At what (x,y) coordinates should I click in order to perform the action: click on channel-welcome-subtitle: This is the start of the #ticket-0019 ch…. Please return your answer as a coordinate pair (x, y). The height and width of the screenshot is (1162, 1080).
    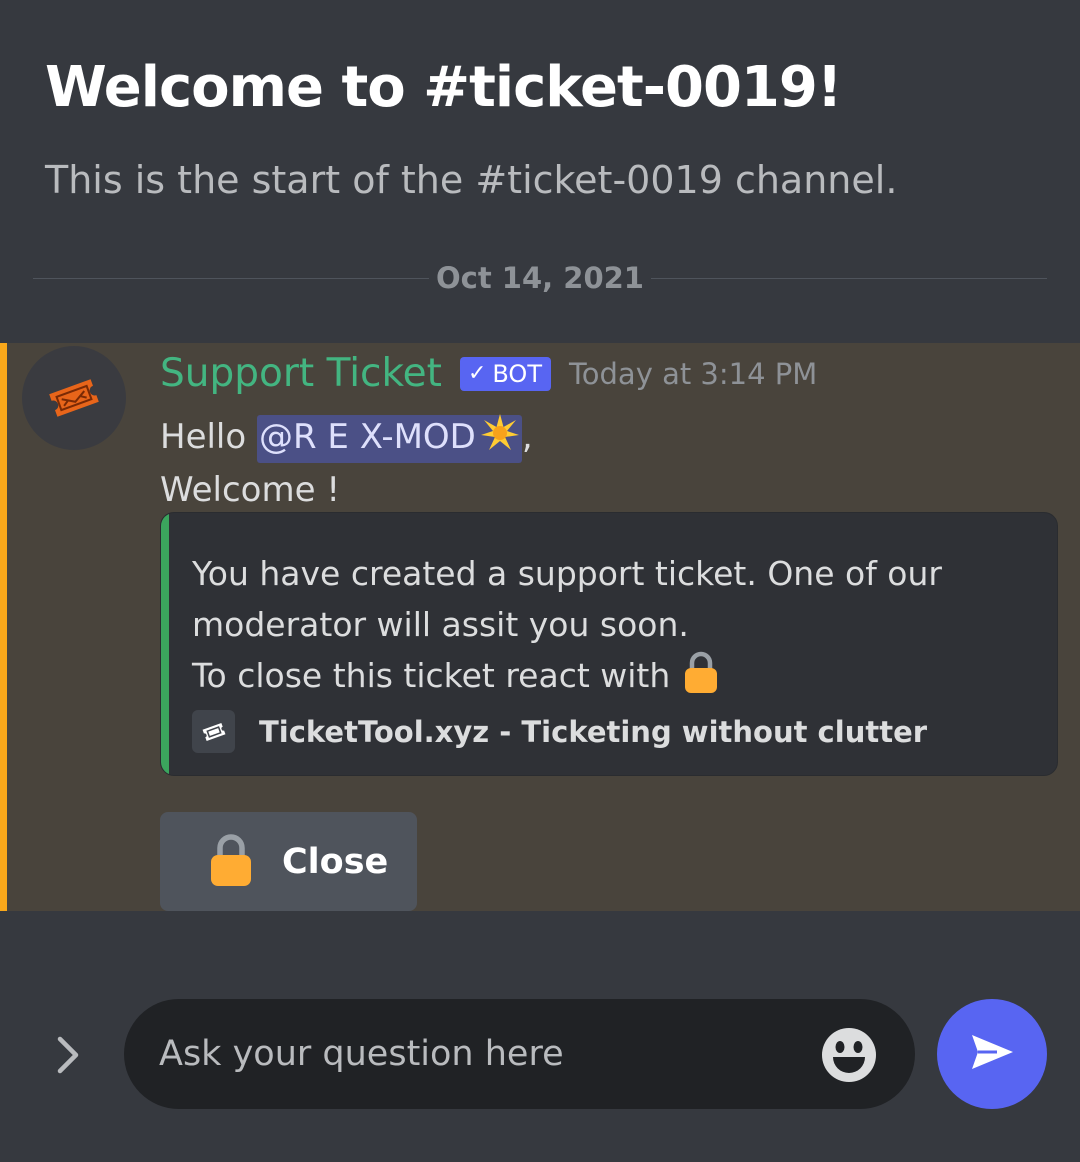
    Looking at the image, I should click on (471, 180).